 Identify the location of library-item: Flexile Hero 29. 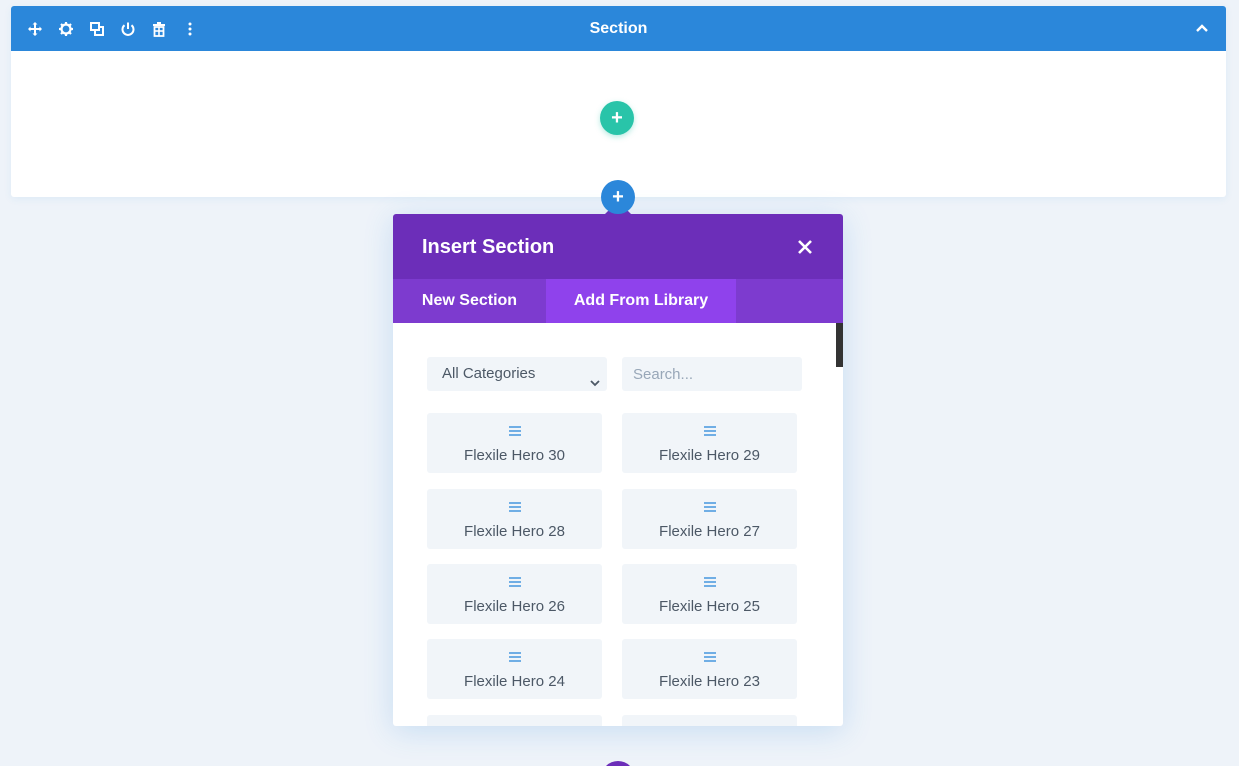
(709, 443).